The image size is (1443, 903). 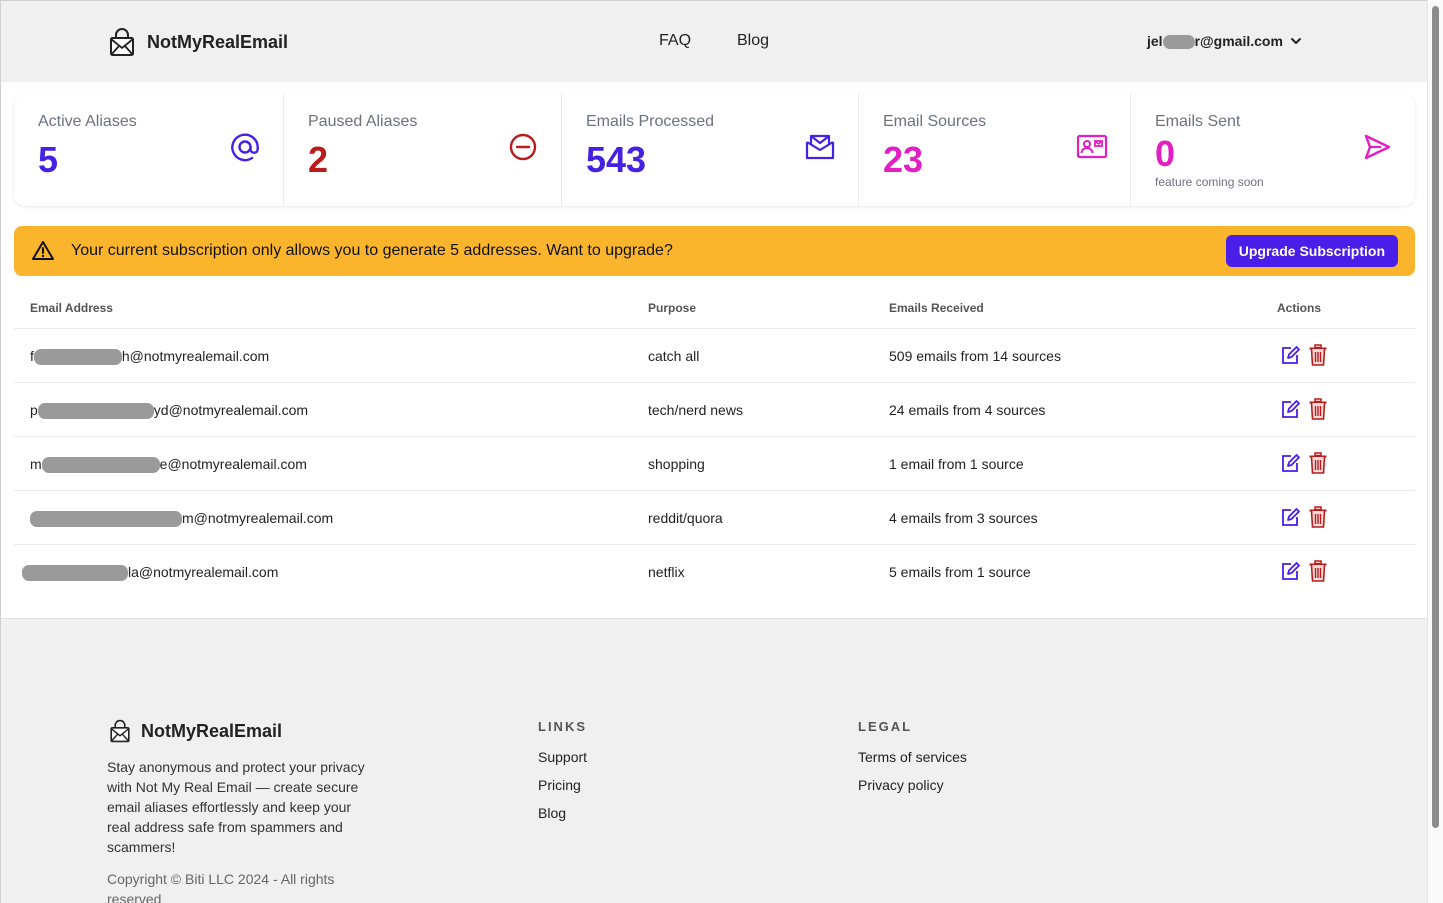 I want to click on alias-email: la@notmyrealemail.com, so click(x=150, y=573).